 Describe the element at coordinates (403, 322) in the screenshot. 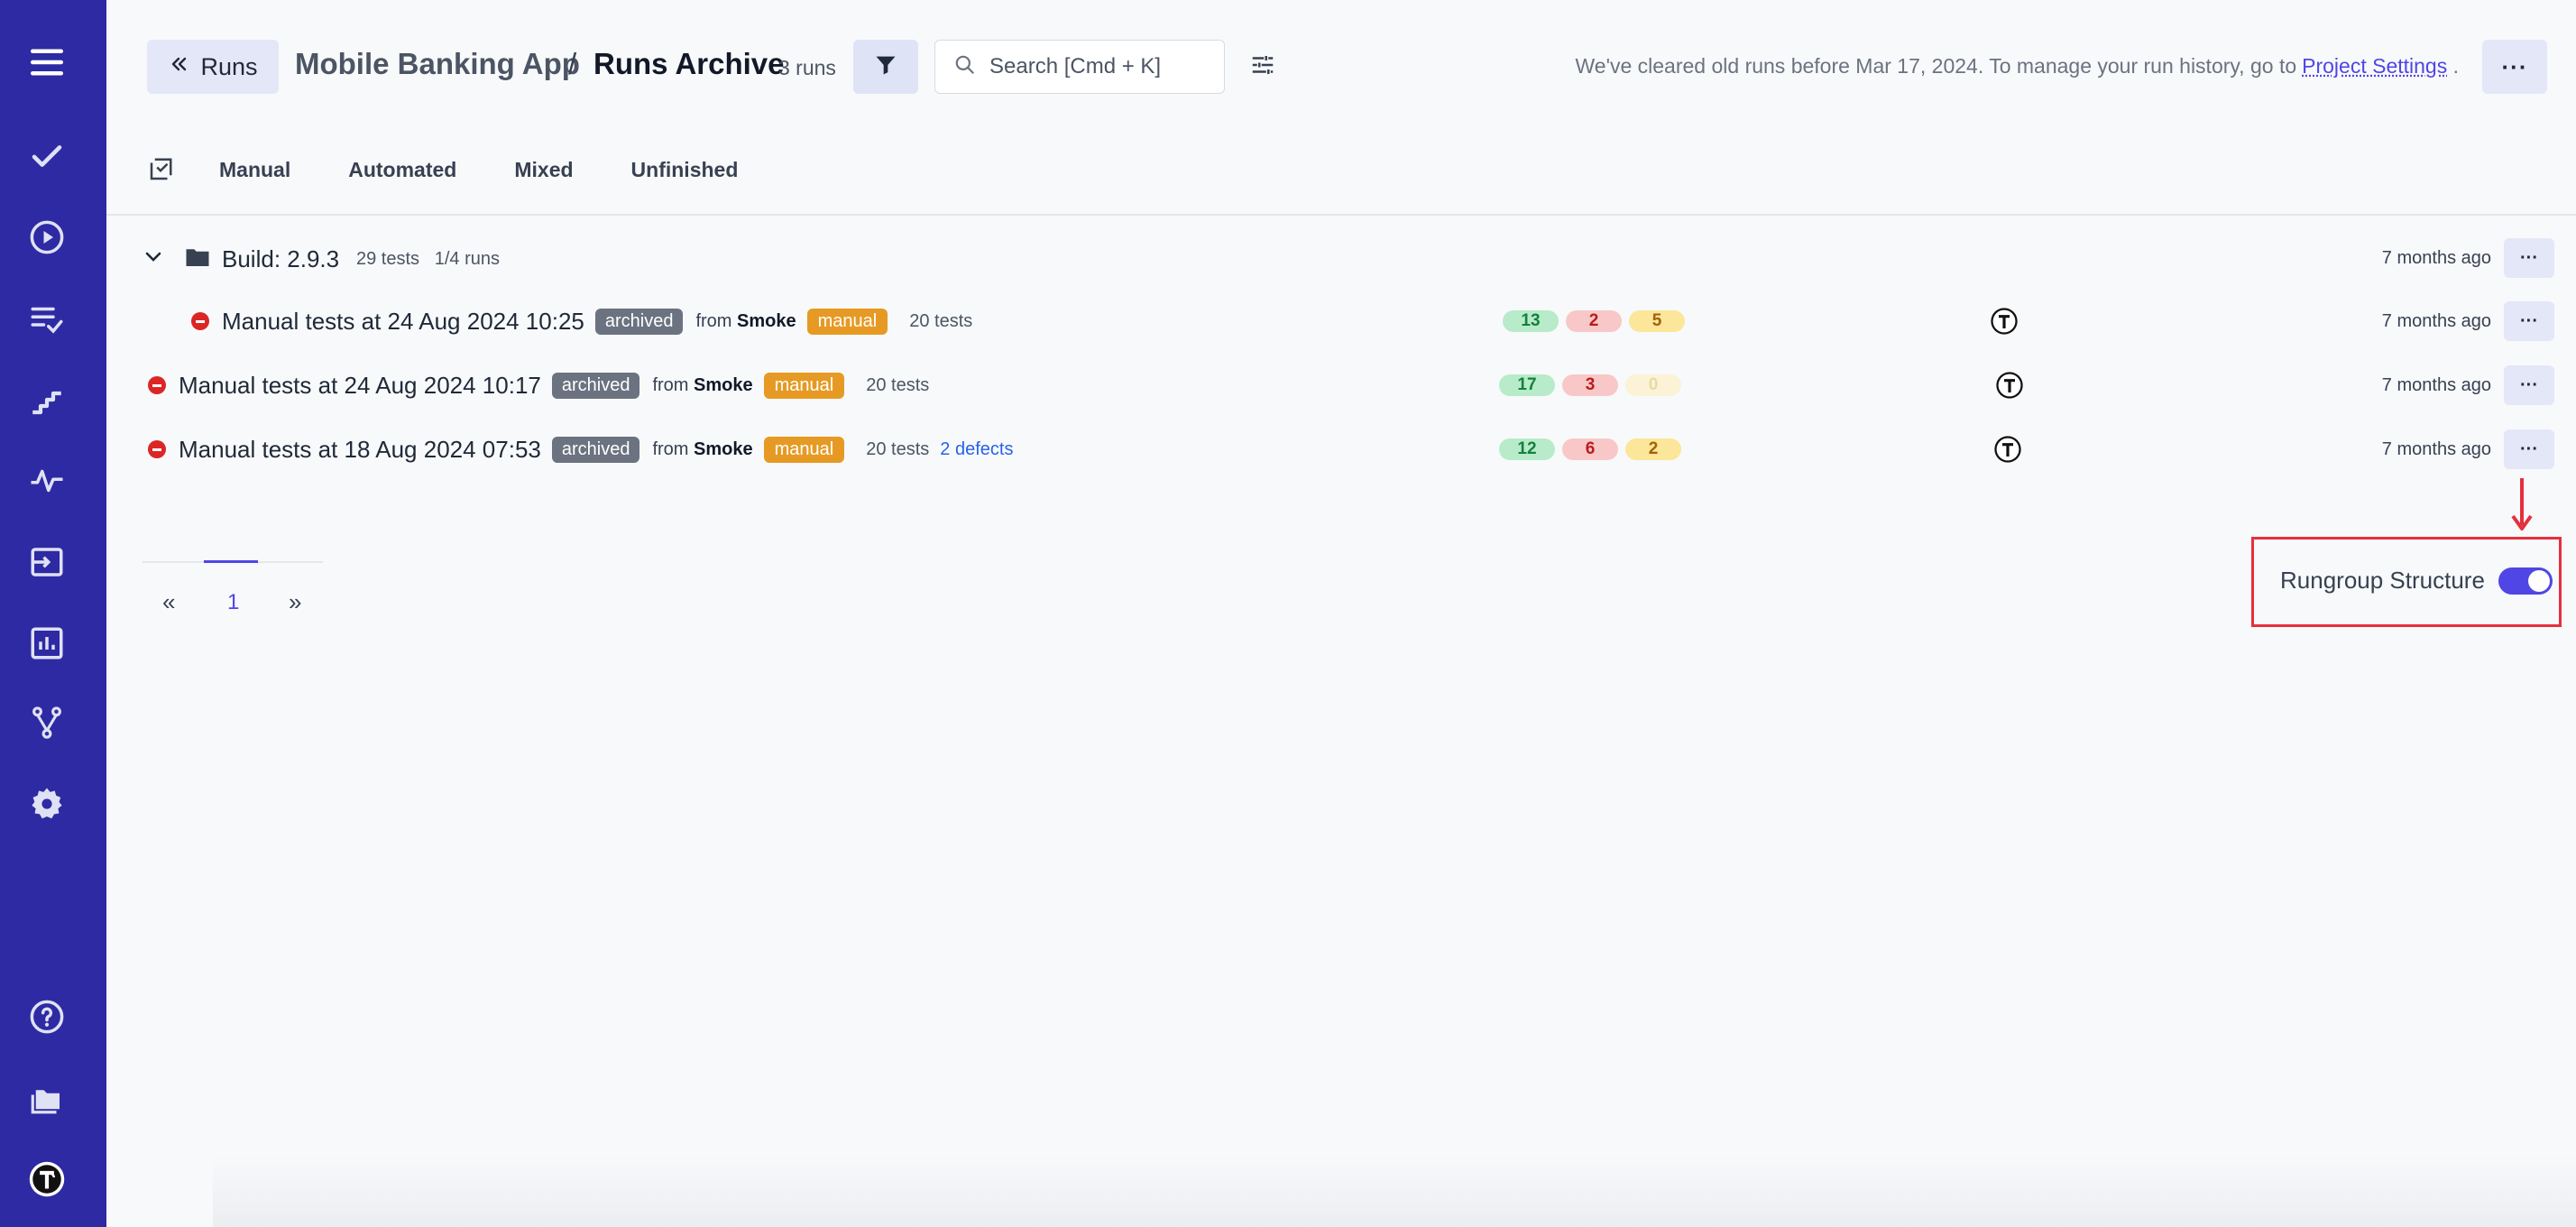

I see `run-title: Manual tests at 24 Aug 2024 10:25` at that location.